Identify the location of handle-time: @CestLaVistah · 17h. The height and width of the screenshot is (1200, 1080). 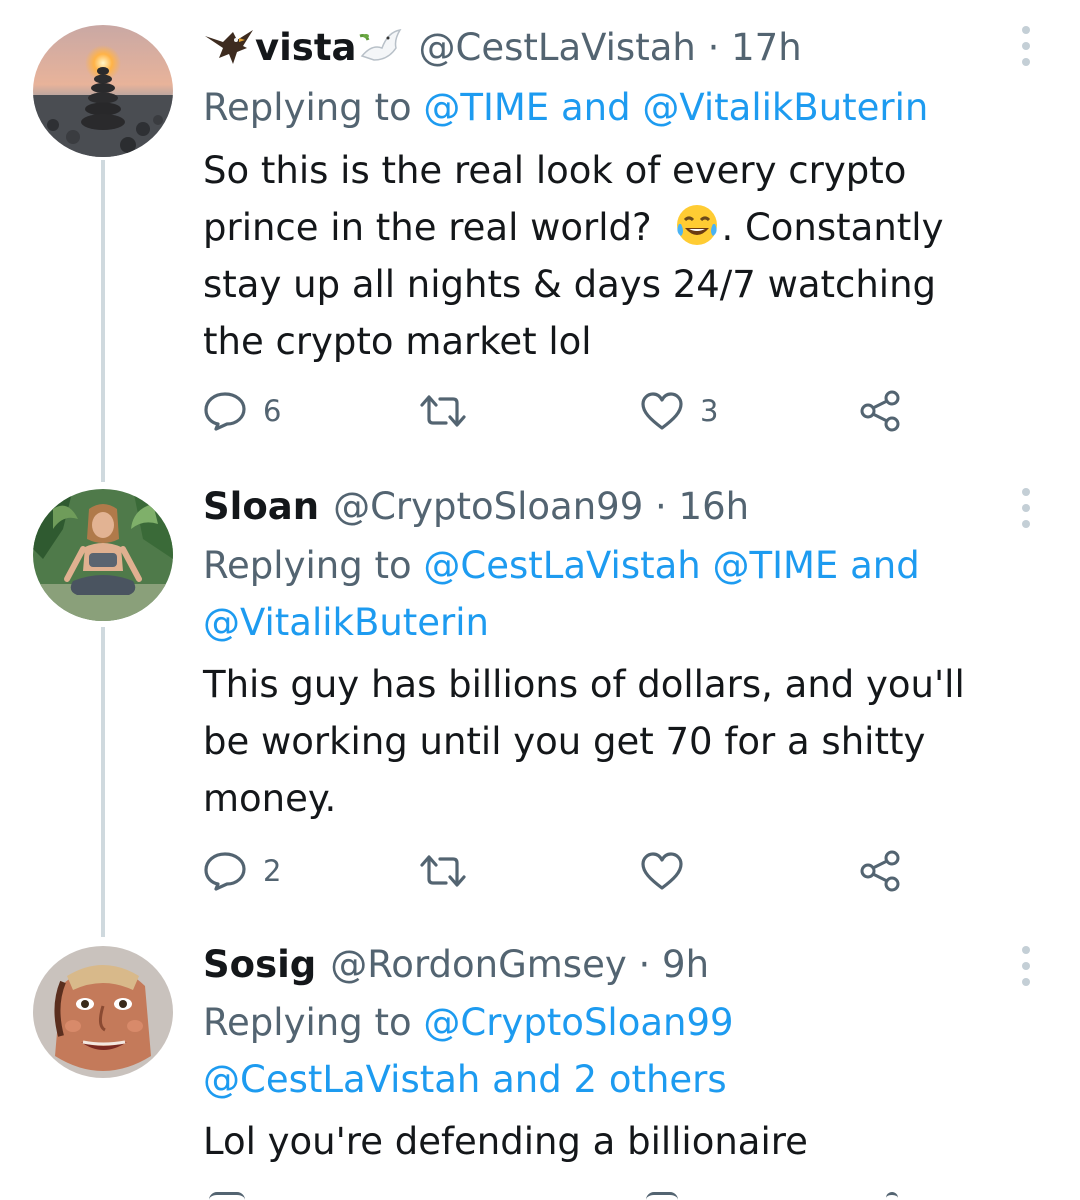
(609, 48).